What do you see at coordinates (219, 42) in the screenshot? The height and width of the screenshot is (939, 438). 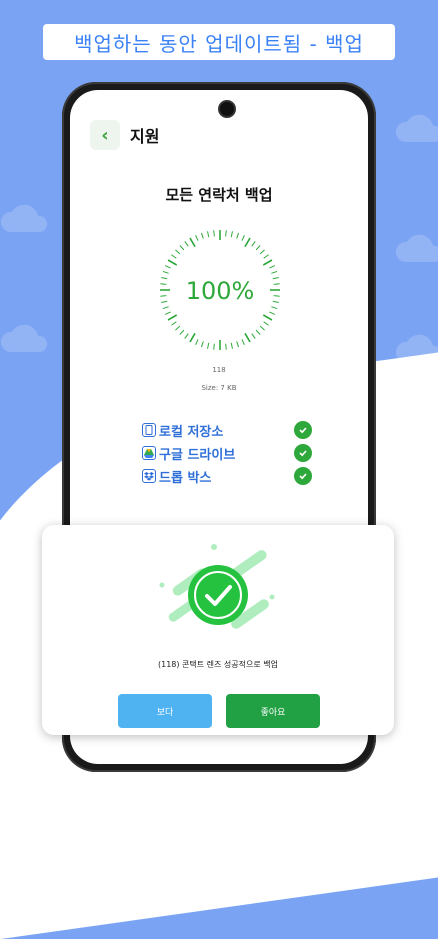 I see `promo-banner: 백업하는 동안 업데이트됨 - 백업` at bounding box center [219, 42].